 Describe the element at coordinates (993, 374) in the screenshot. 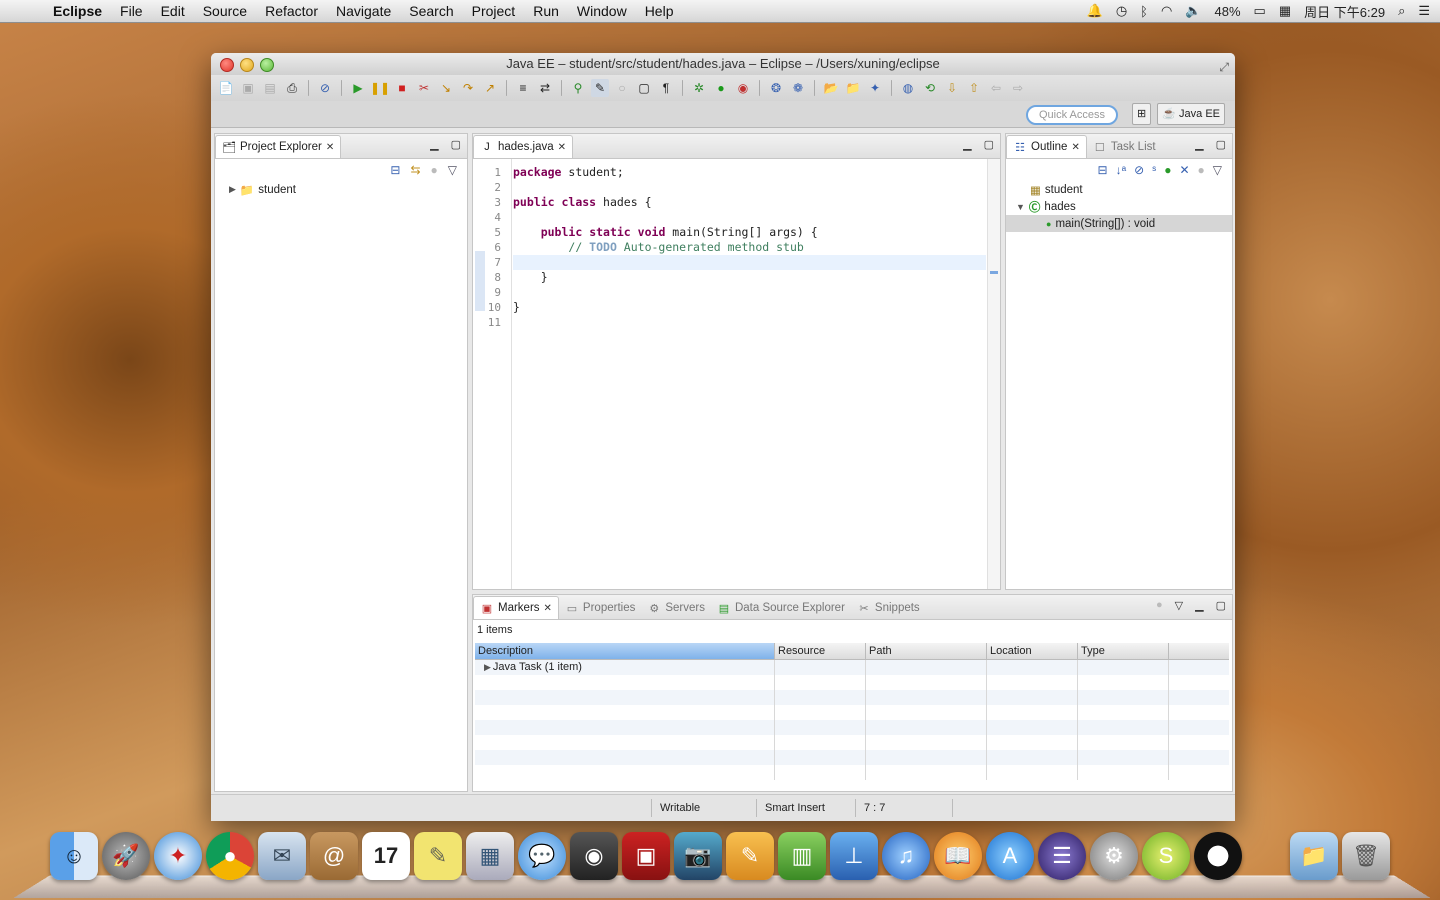

I see `overview-ruler` at that location.